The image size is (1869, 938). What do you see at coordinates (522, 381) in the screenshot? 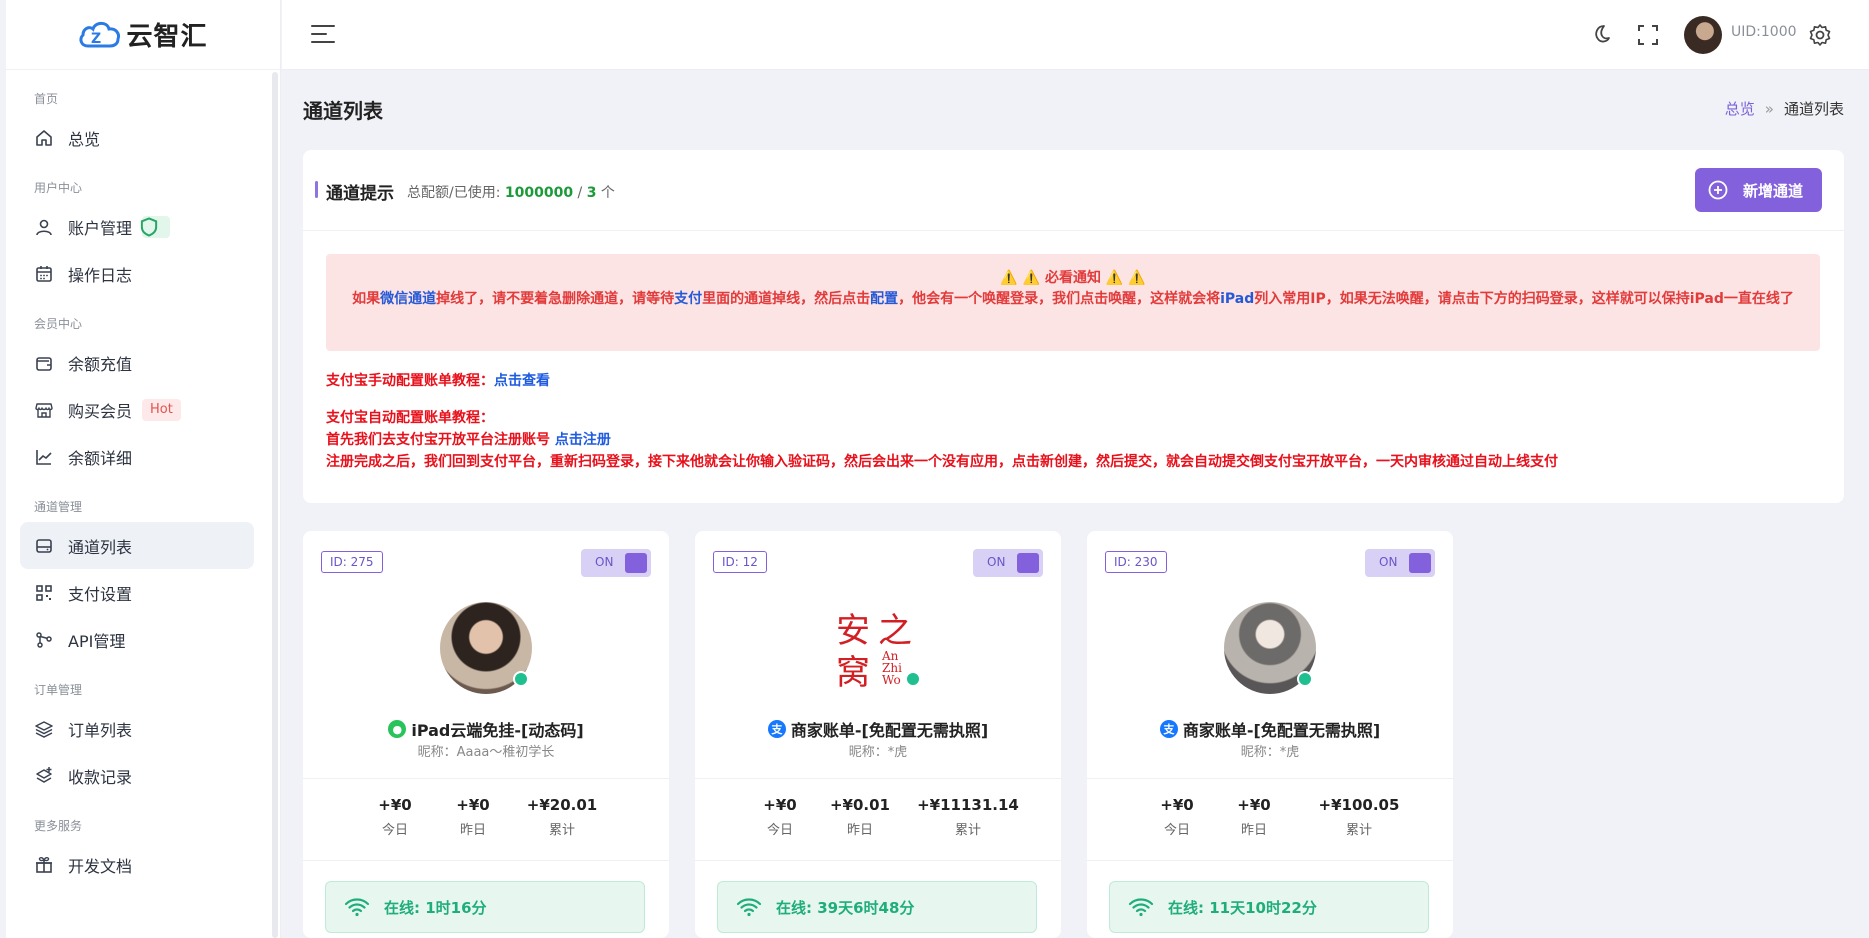
I see `manual-tutorial-link: 点击查看` at bounding box center [522, 381].